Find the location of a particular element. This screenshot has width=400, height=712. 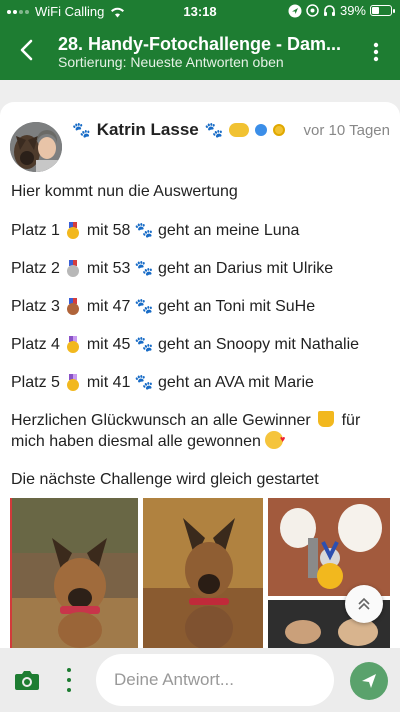

place-text: geht an meine Luna is located at coordinates (229, 230).